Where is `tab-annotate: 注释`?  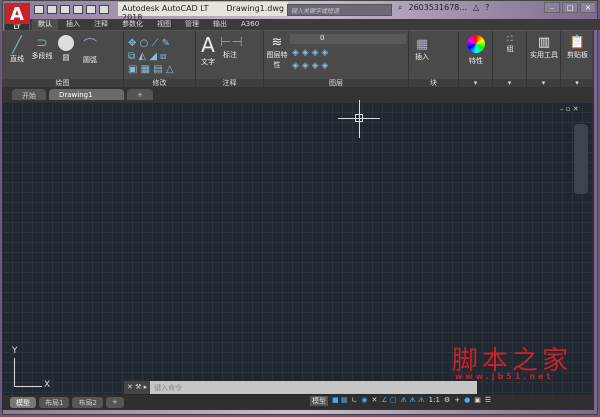 tab-annotate: 注释 is located at coordinates (101, 24).